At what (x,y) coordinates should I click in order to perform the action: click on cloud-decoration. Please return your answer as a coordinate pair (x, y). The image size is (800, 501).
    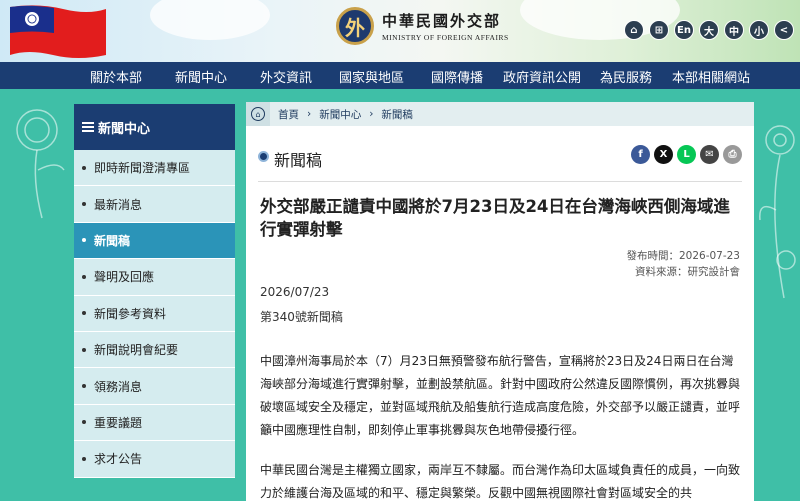
    Looking at the image, I should click on (210, 20).